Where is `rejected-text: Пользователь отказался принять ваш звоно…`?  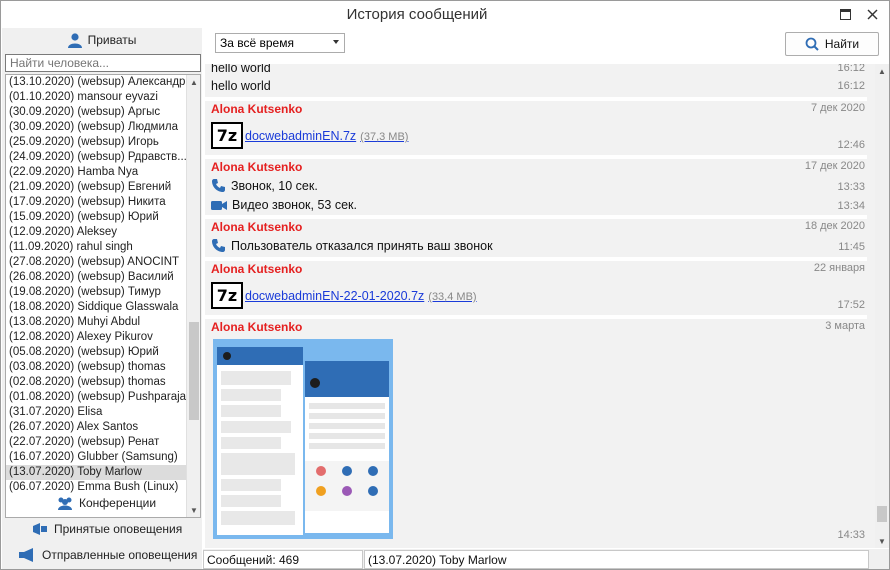
rejected-text: Пользователь отказался принять ваш звоно… is located at coordinates (362, 245).